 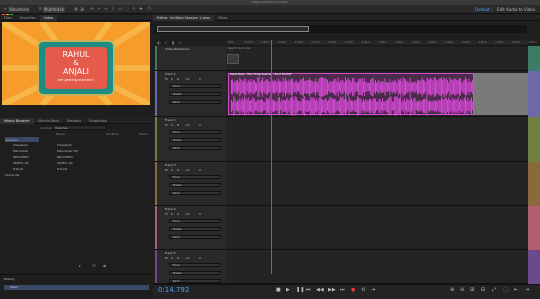 What do you see at coordinates (11, 140) in the screenshot?
I see `tree-volumes: Volumes` at bounding box center [11, 140].